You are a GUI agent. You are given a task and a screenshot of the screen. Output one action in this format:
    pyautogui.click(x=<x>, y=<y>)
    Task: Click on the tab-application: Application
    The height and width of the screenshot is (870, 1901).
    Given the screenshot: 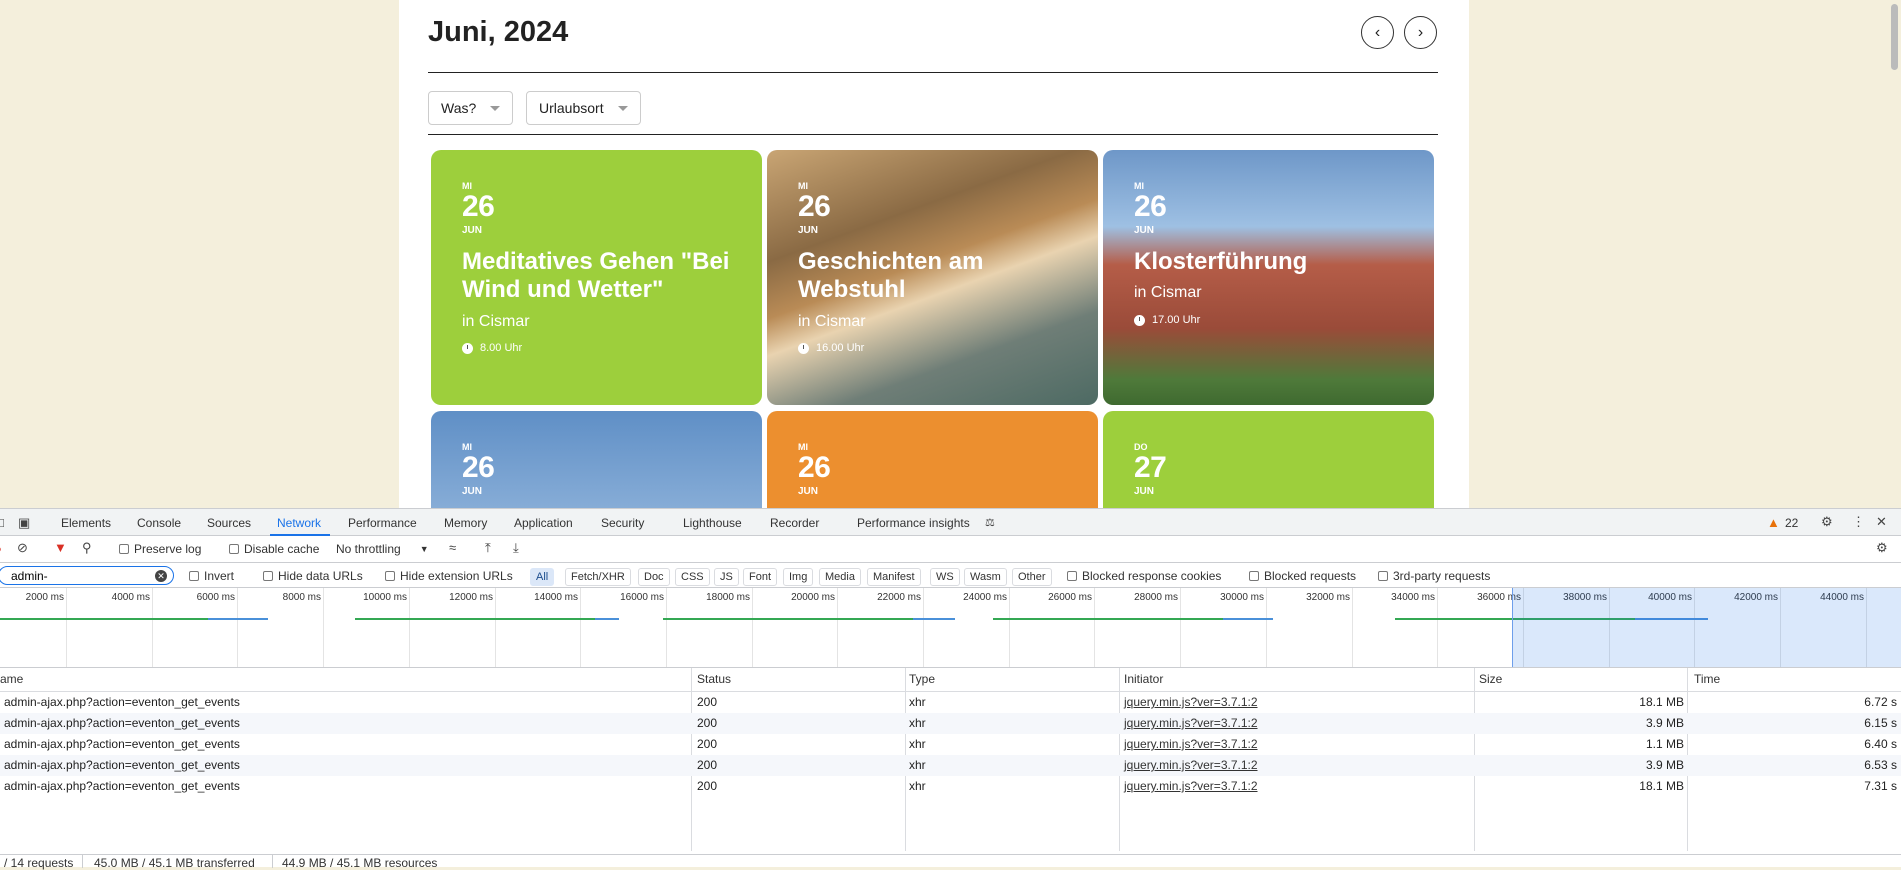 What is the action you would take?
    pyautogui.click(x=543, y=523)
    